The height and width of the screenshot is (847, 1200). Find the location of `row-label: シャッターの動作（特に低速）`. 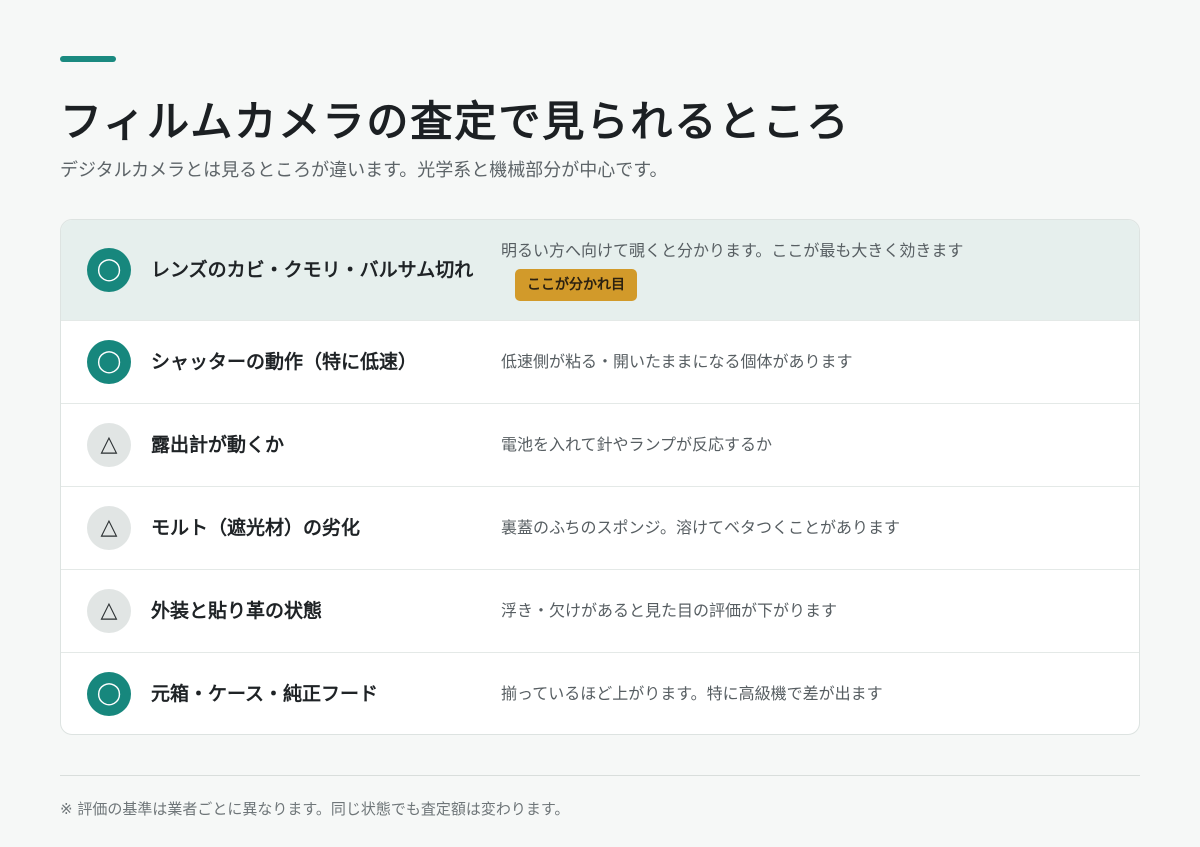

row-label: シャッターの動作（特に低速） is located at coordinates (284, 362).